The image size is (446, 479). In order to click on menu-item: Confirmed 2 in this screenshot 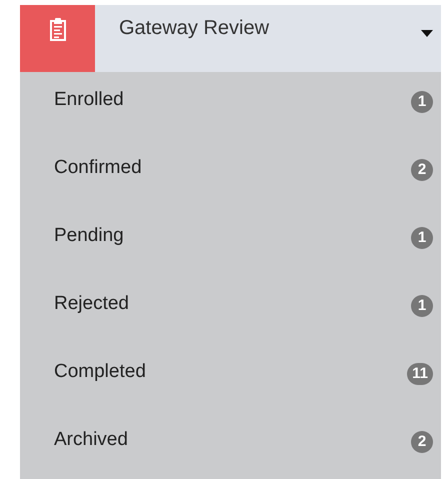, I will do `click(230, 174)`.